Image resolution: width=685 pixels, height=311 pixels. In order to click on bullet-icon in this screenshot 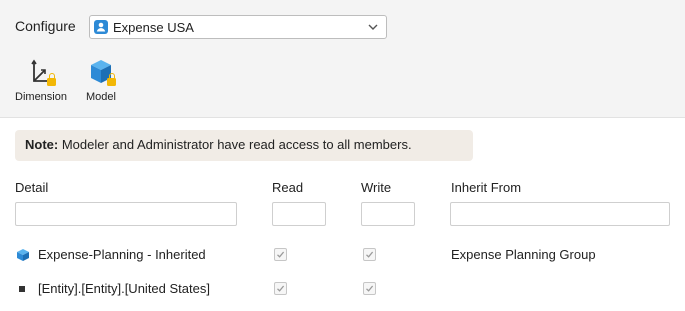, I will do `click(22, 289)`.